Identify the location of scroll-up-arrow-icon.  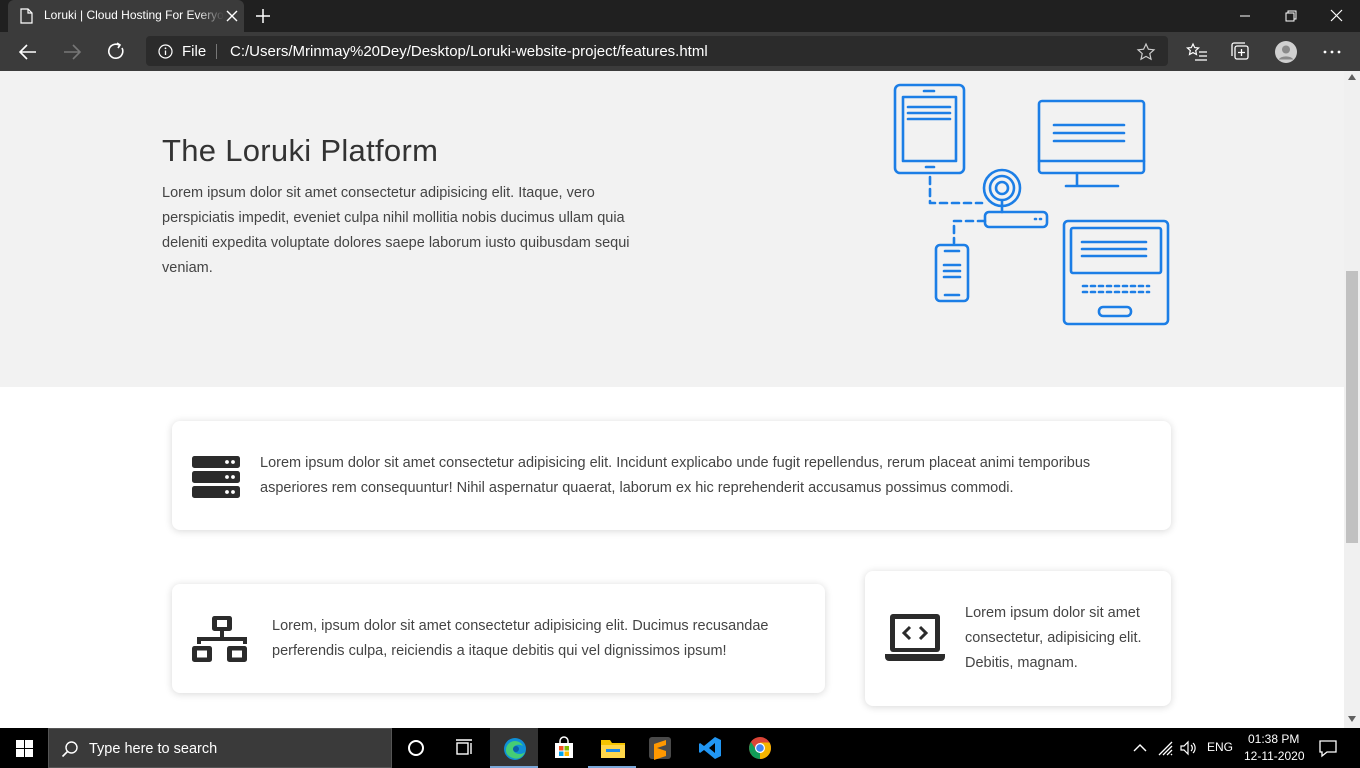
(1352, 77).